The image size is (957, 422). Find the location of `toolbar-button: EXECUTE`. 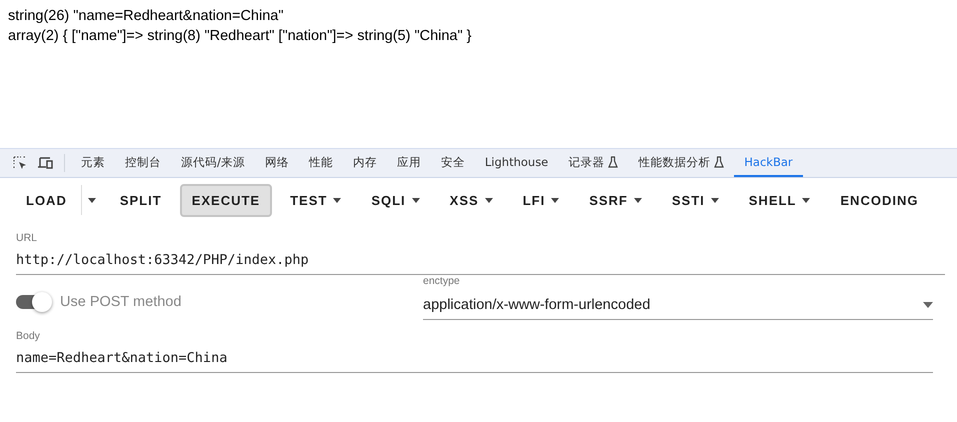

toolbar-button: EXECUTE is located at coordinates (226, 200).